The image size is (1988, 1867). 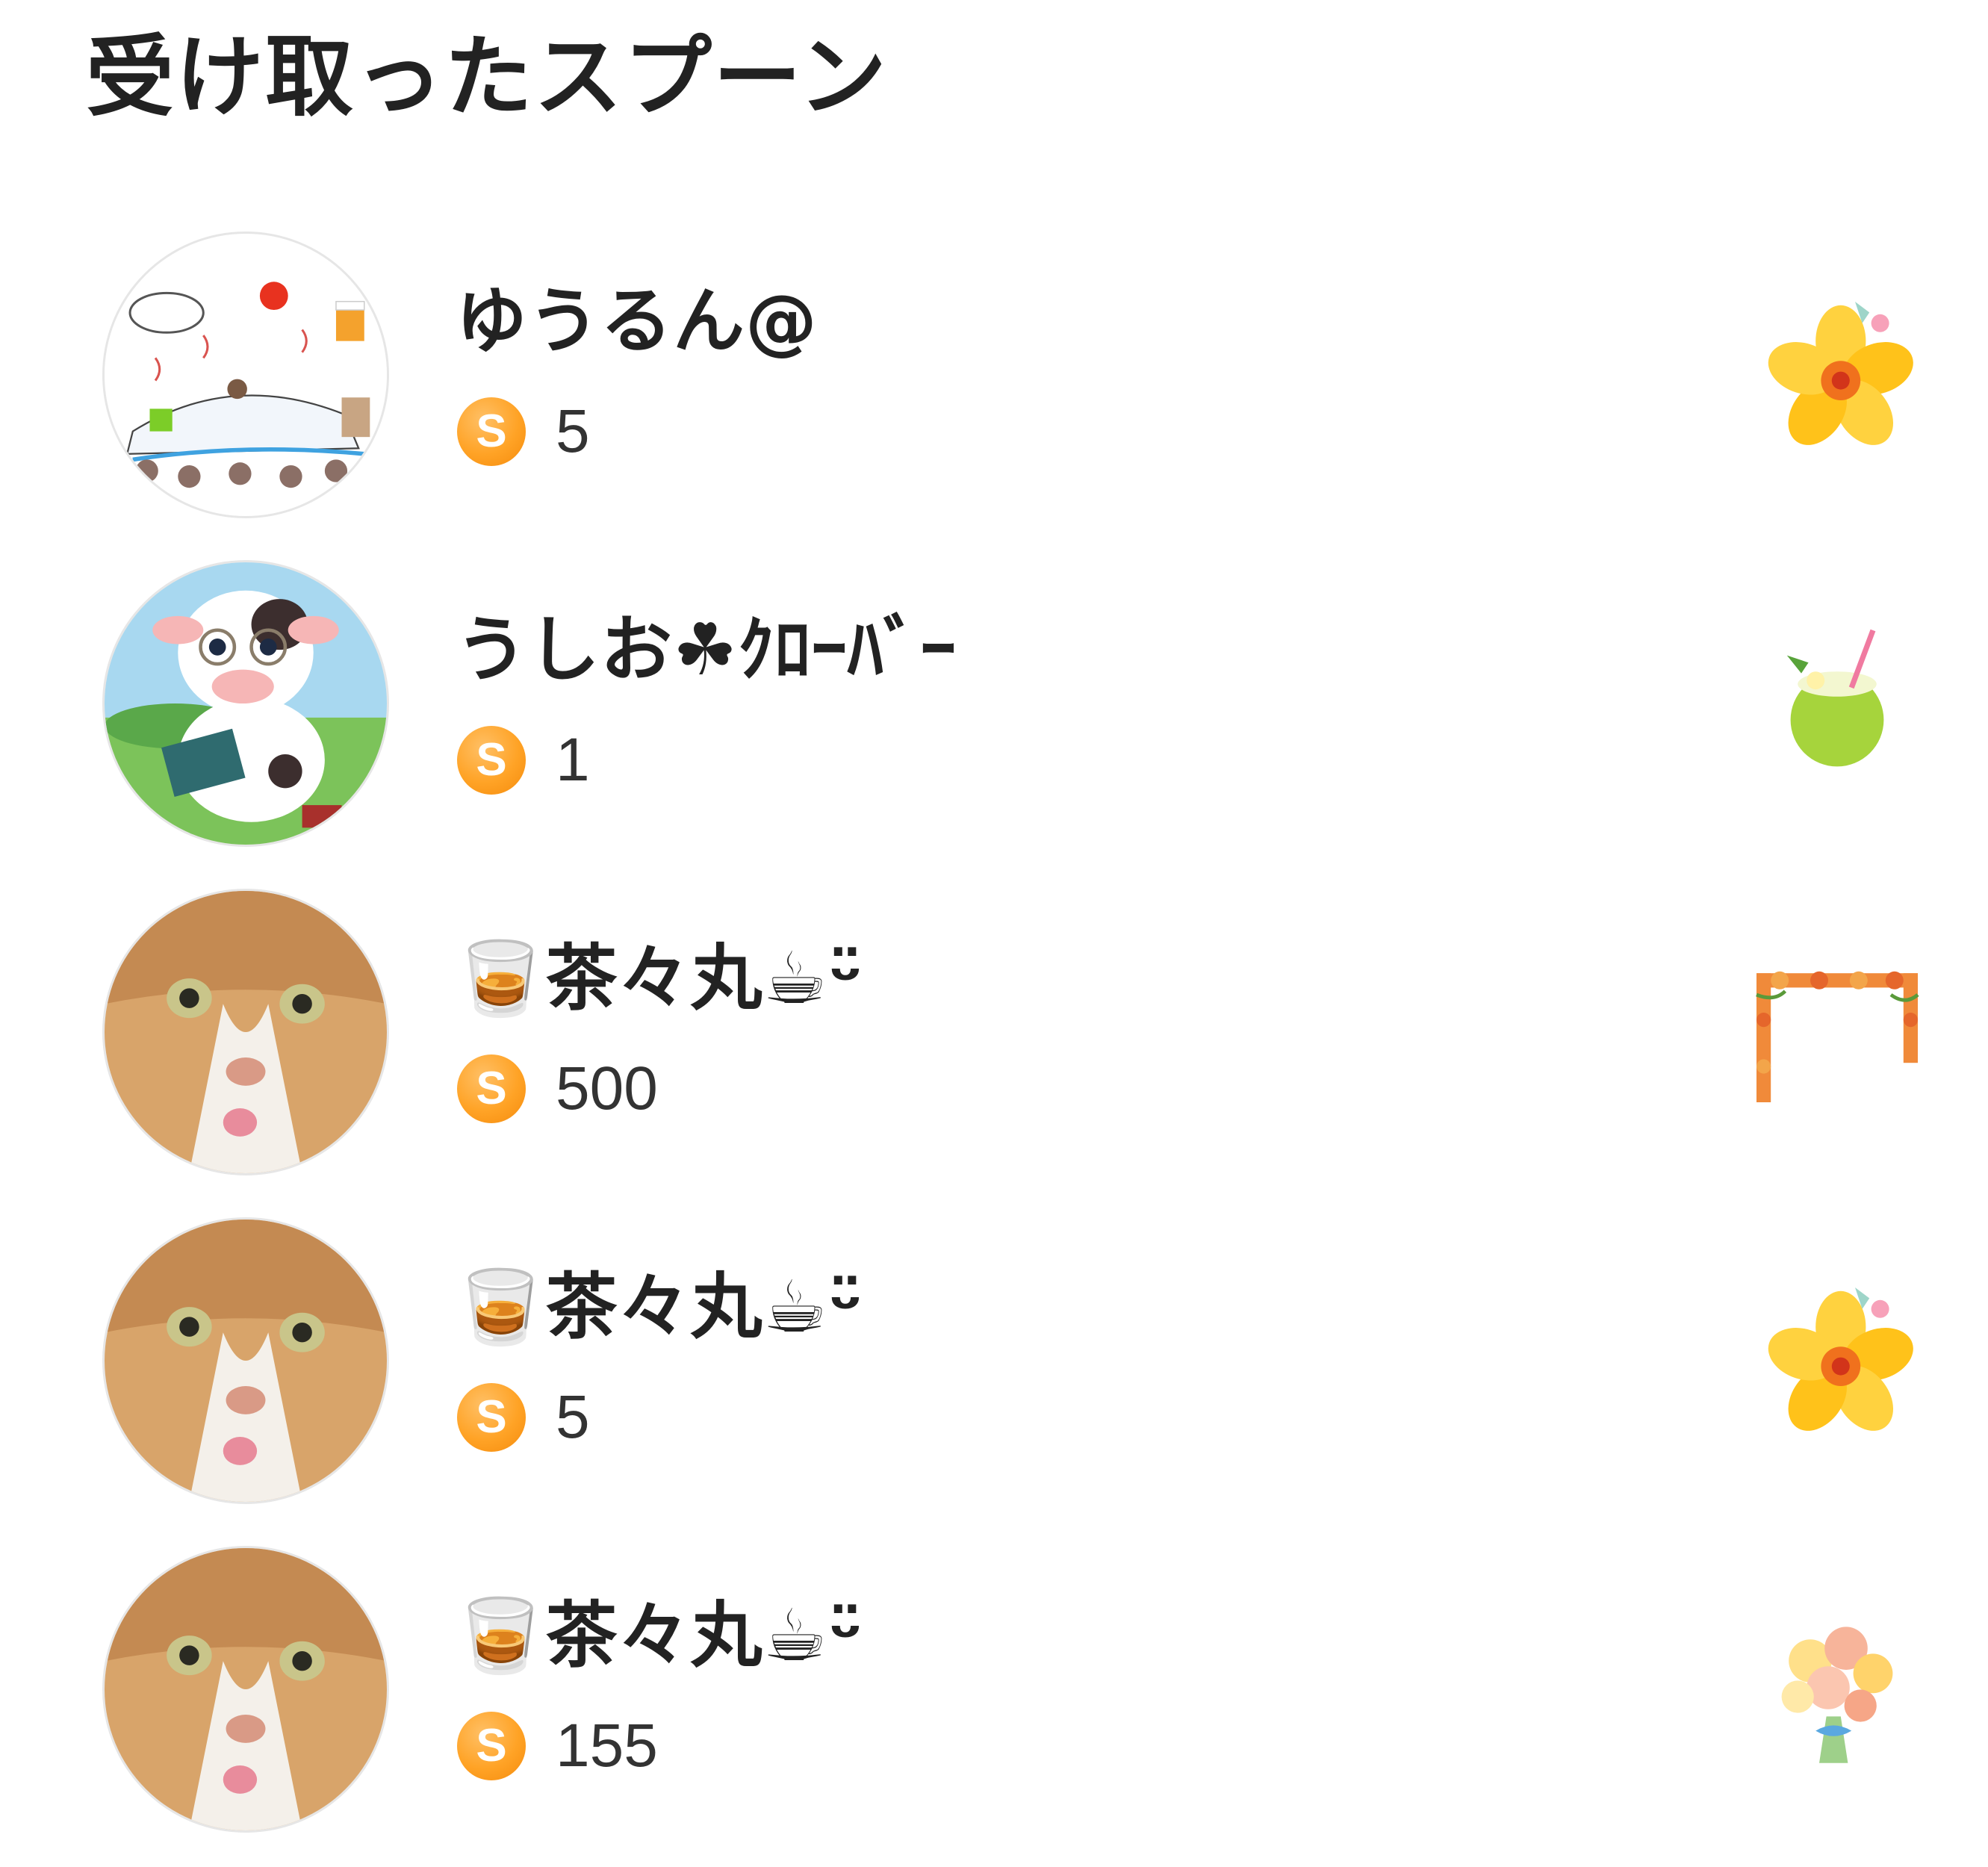 I want to click on coconut-drink-sticker-icon, so click(x=1838, y=702).